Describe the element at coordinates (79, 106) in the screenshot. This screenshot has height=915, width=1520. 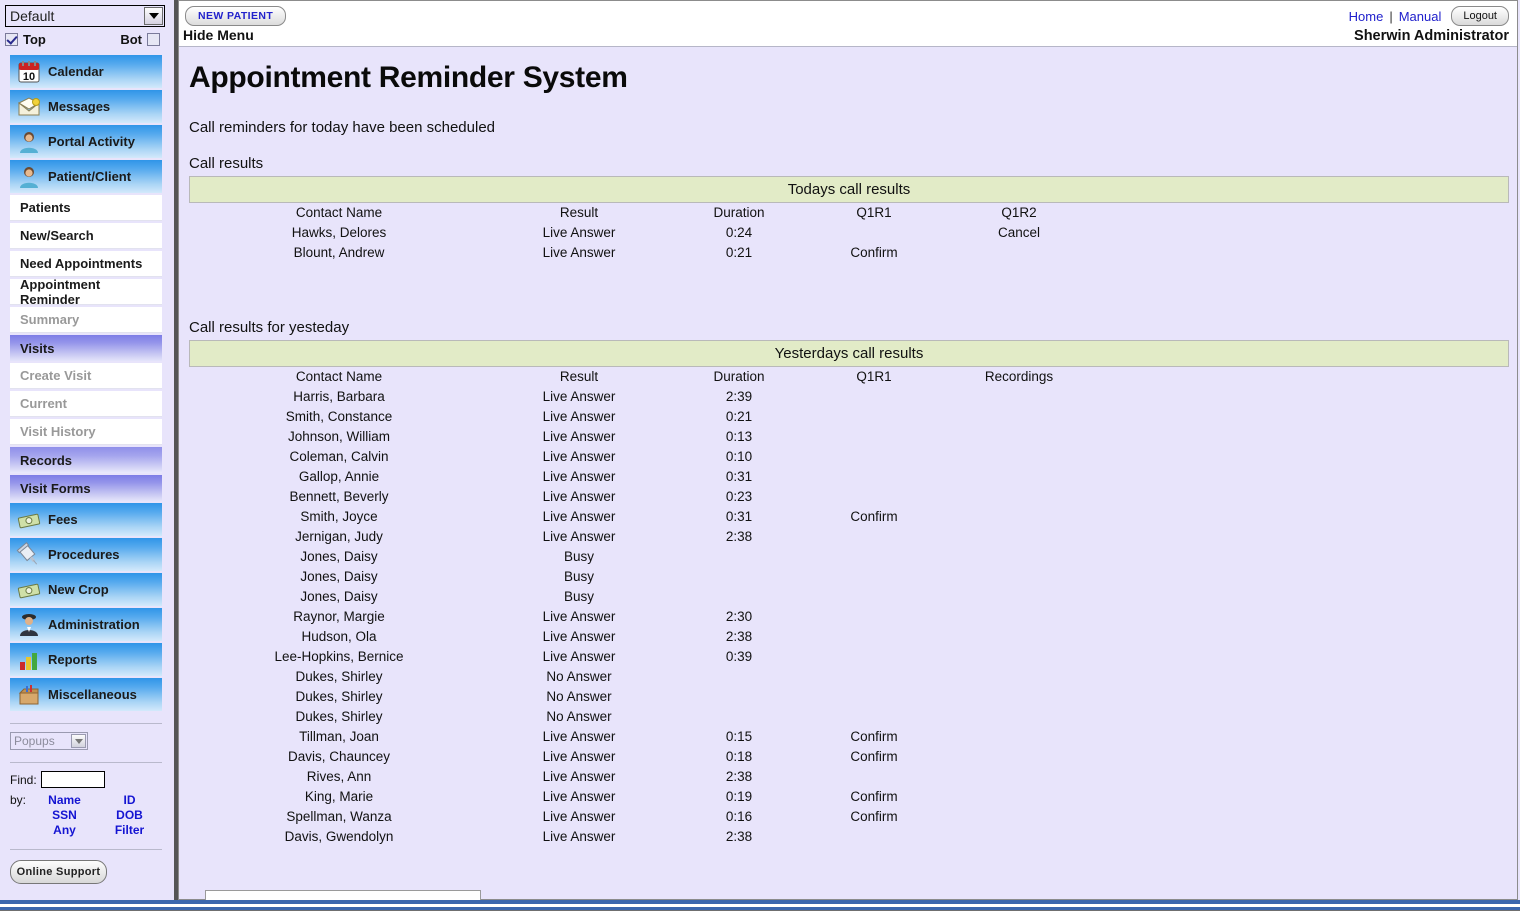
I see `sidebar-item-label: Messages` at that location.